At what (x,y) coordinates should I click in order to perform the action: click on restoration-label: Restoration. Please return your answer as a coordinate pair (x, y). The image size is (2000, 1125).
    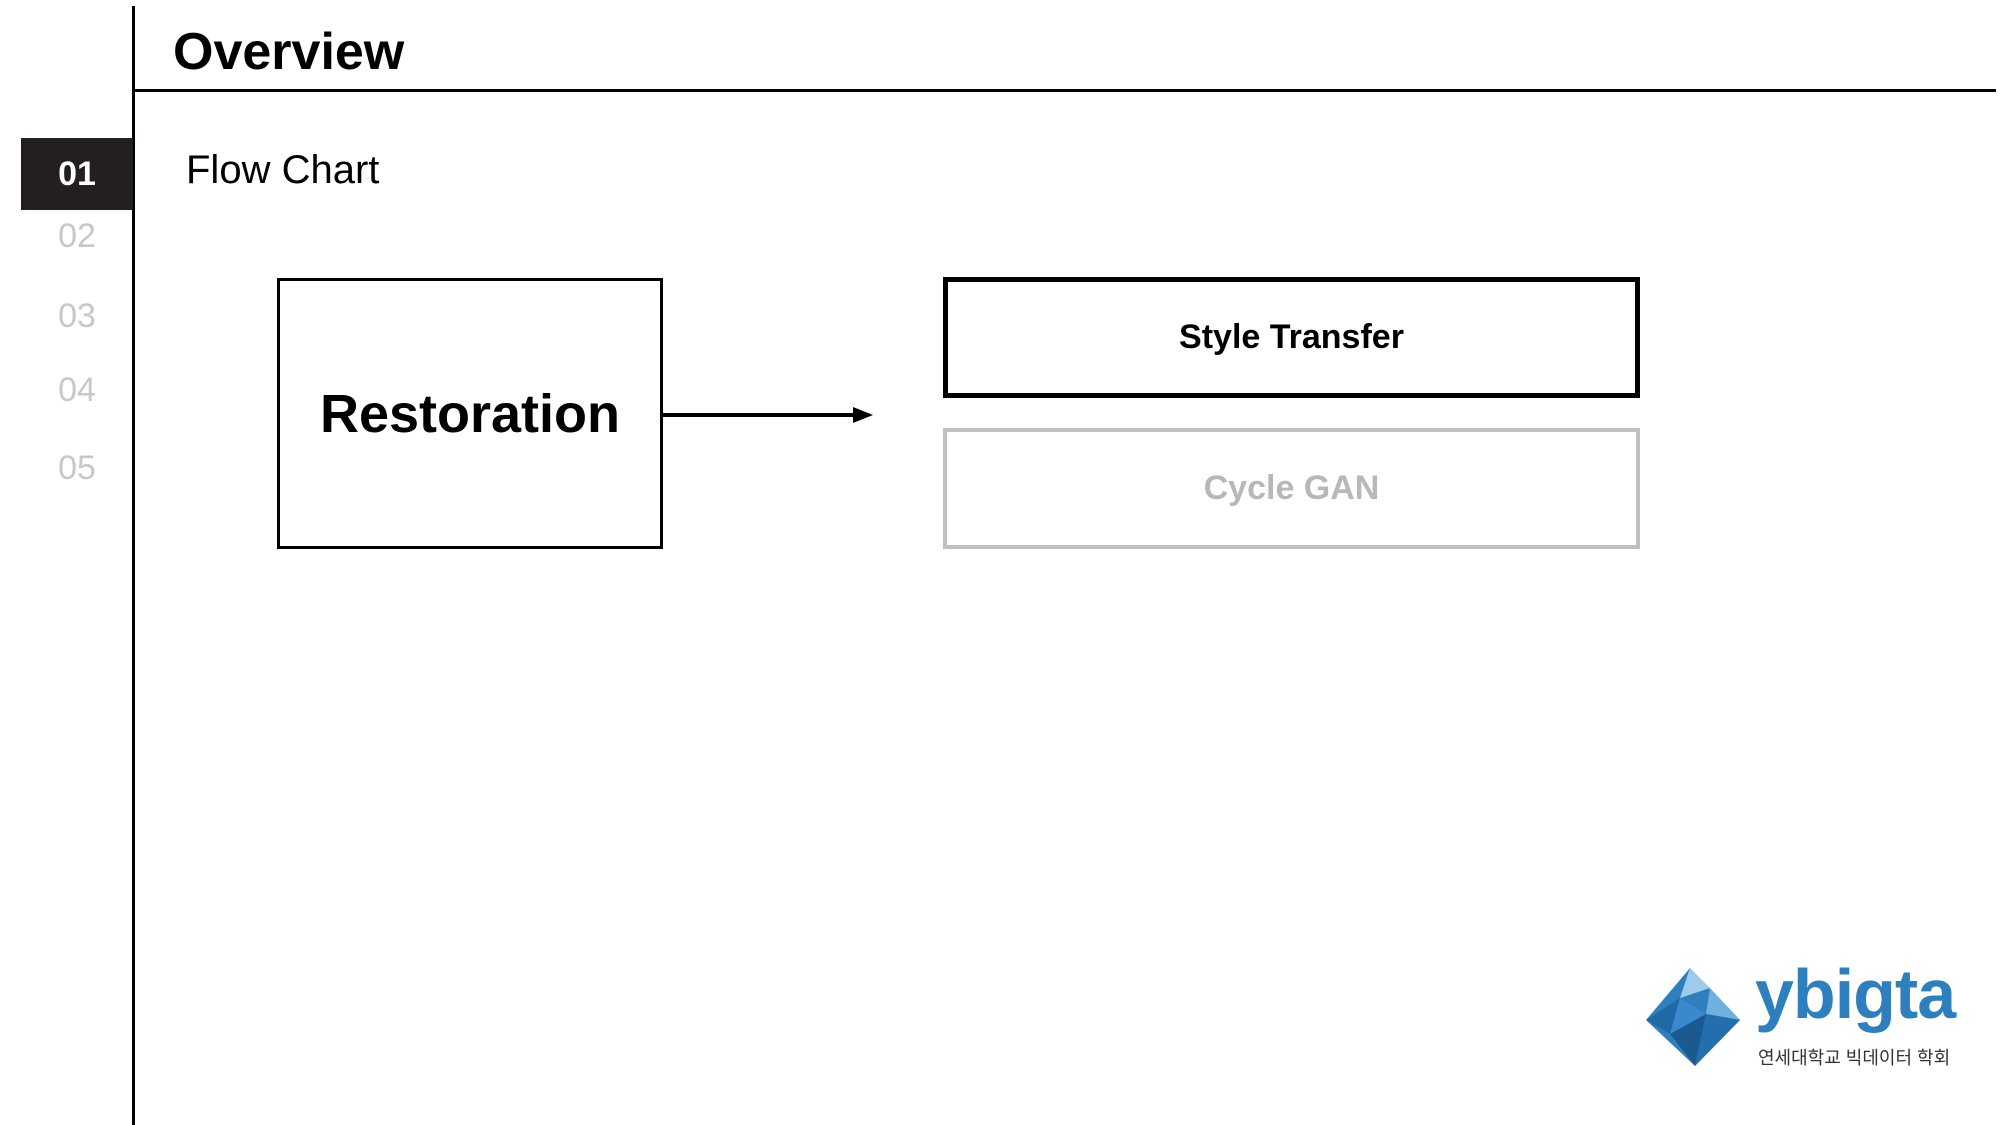
    Looking at the image, I should click on (470, 413).